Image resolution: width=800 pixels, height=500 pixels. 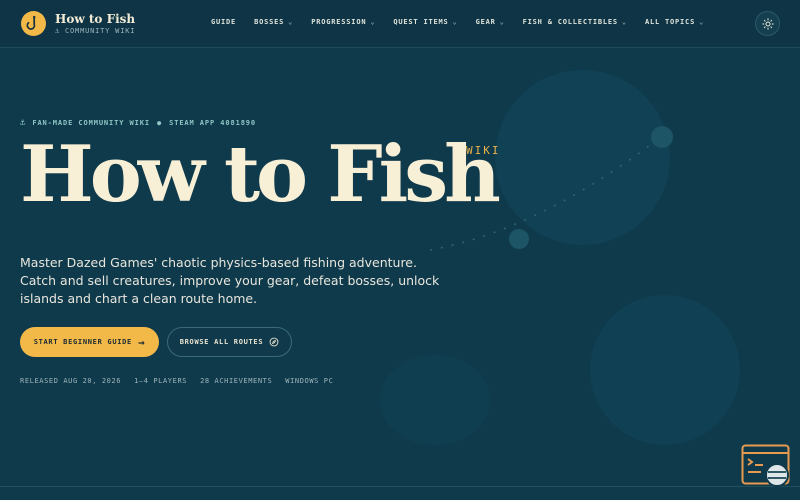 I want to click on platform: WINDOWS PC, so click(x=309, y=381).